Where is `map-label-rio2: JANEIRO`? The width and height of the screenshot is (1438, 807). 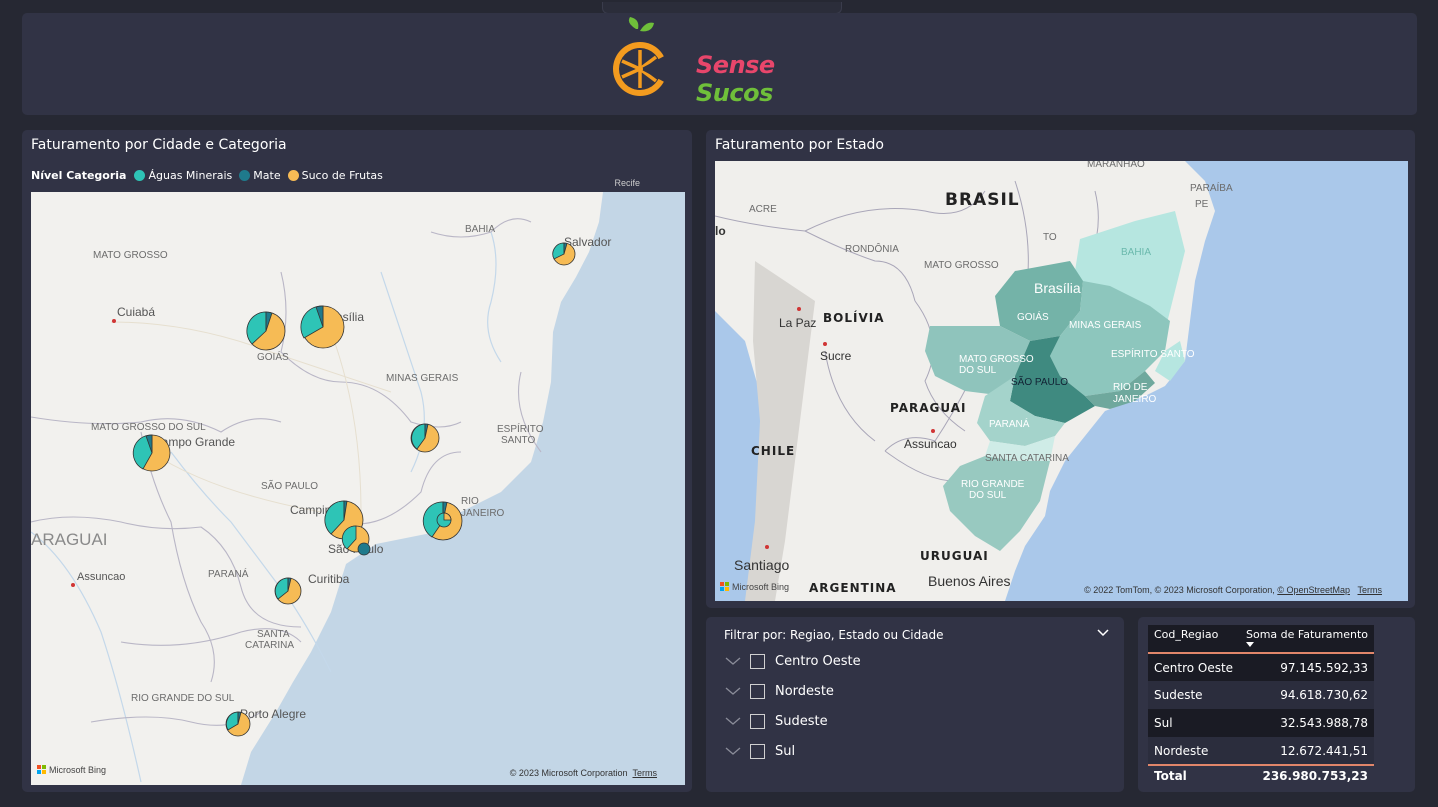 map-label-rio2: JANEIRO is located at coordinates (483, 513).